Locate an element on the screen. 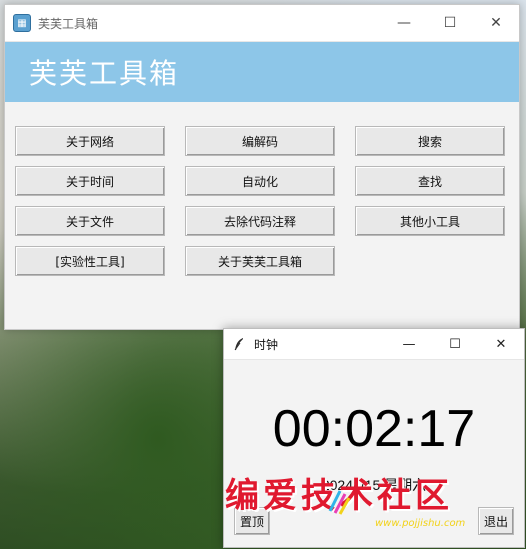 This screenshot has width=526, height=549. other-tools-button: 其他小工具 is located at coordinates (430, 221).